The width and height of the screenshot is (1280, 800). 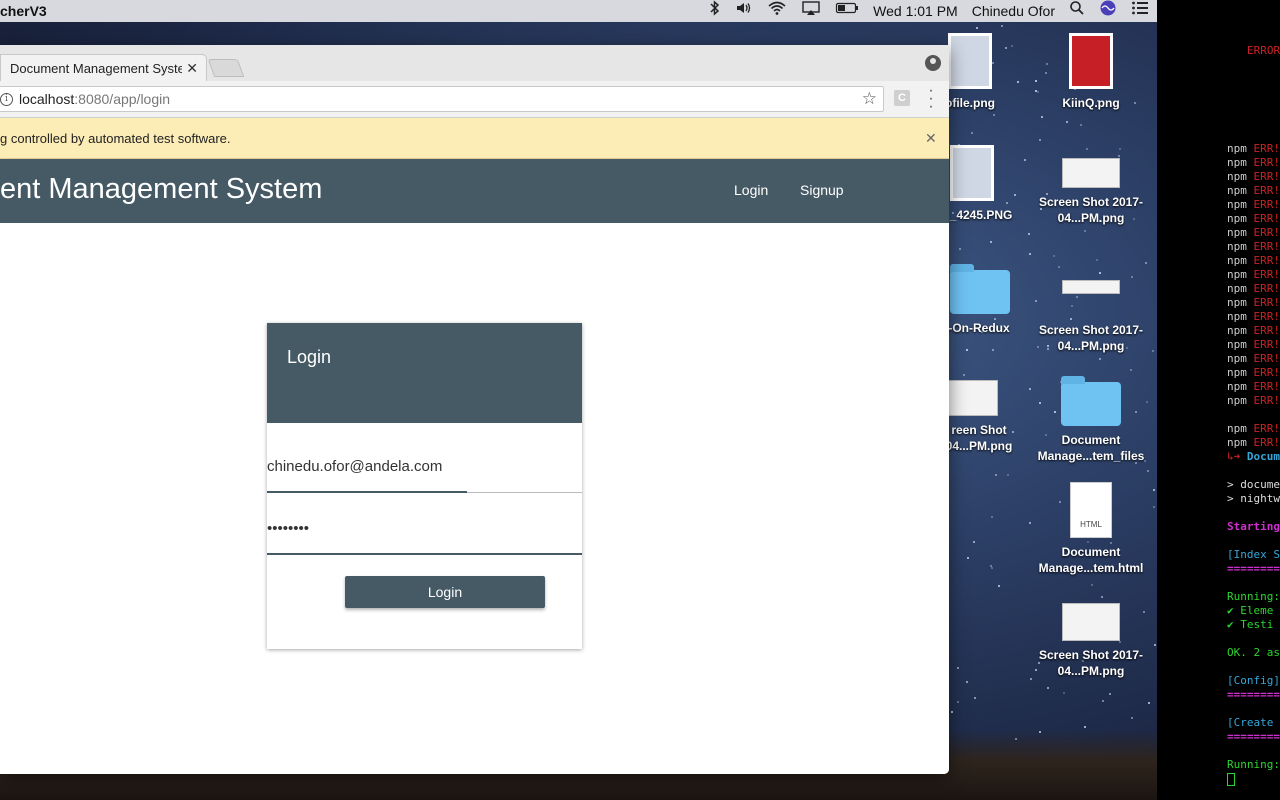 I want to click on desktop-file-screenshot-2: Screen Shot 2017-04...PM.png, so click(x=1091, y=317).